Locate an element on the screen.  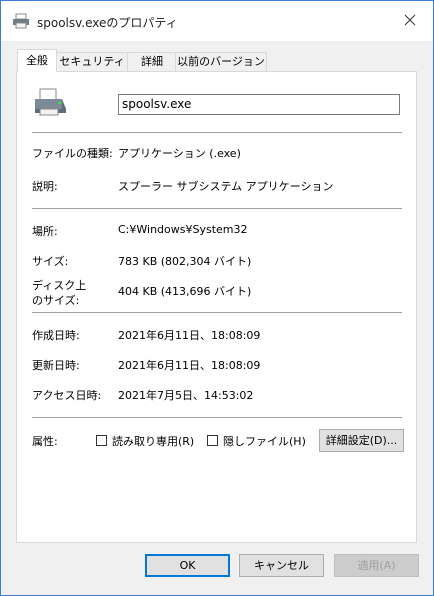
file-type-value: アプリケーション (.exe) is located at coordinates (179, 153).